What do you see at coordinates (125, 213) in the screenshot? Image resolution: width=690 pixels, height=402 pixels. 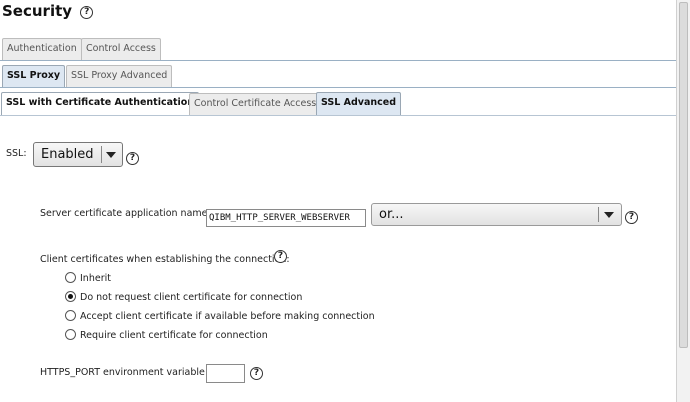 I see `server-cert-label: Server certificate application name:` at bounding box center [125, 213].